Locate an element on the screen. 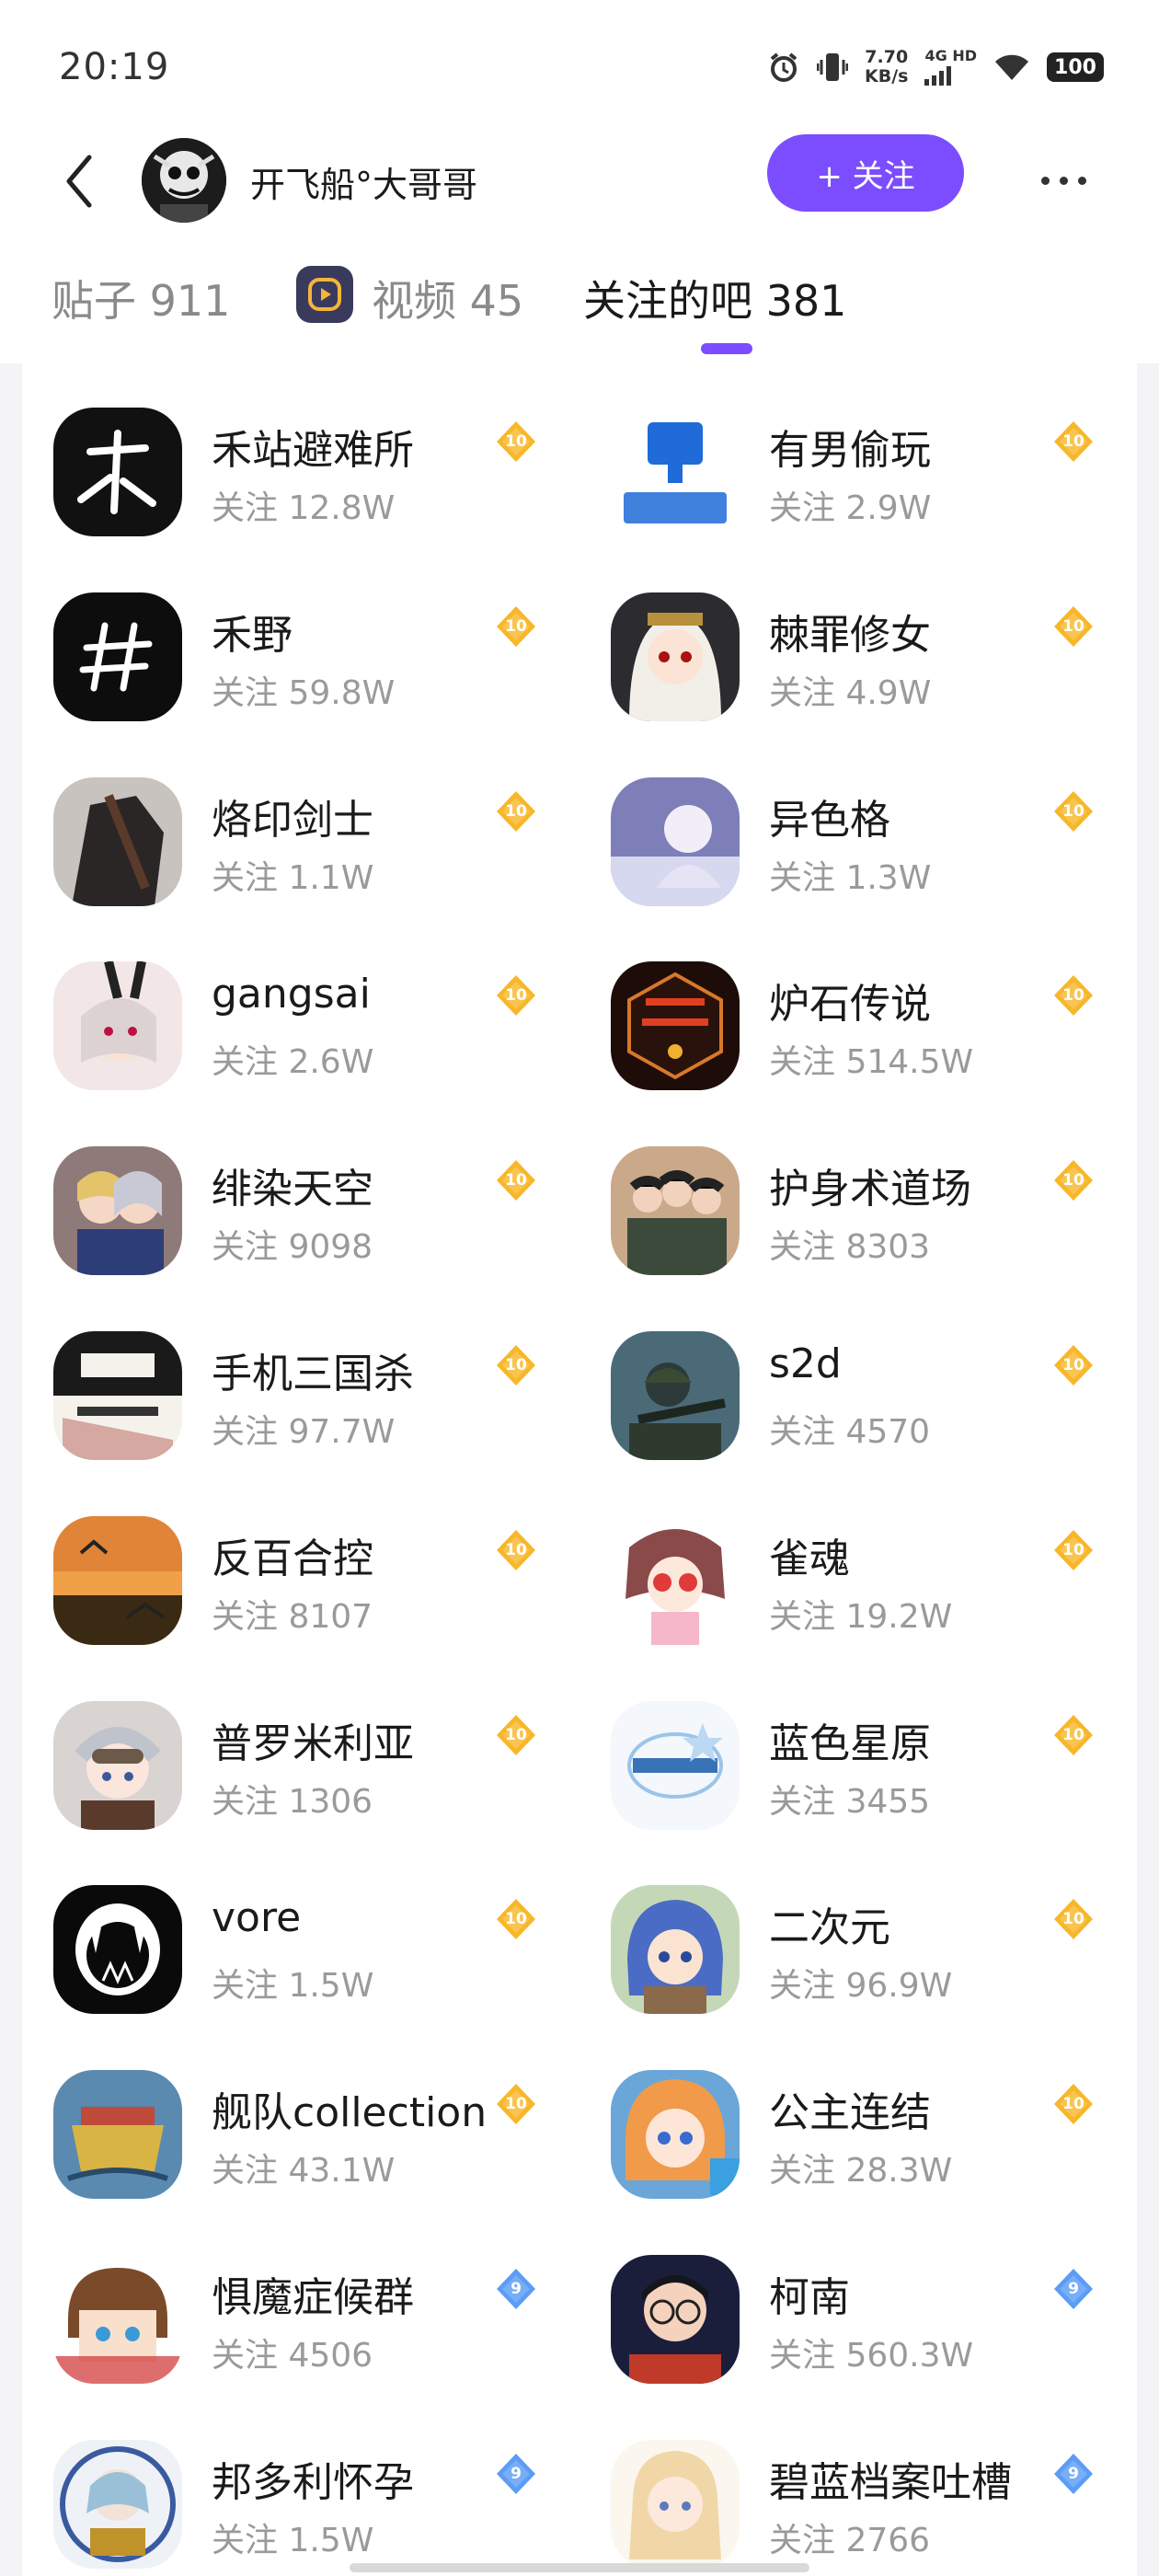 This screenshot has width=1159, height=2576. forum-name: 邦多利怀孕 is located at coordinates (313, 2482).